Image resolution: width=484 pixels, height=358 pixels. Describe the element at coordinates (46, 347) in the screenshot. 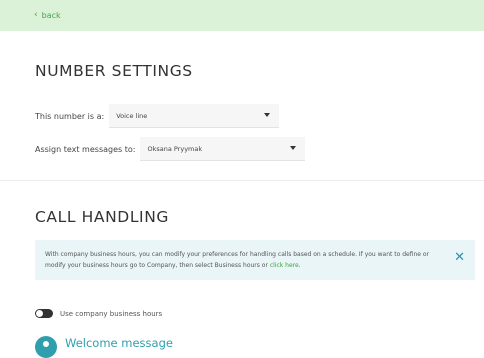

I see `message-icon` at that location.